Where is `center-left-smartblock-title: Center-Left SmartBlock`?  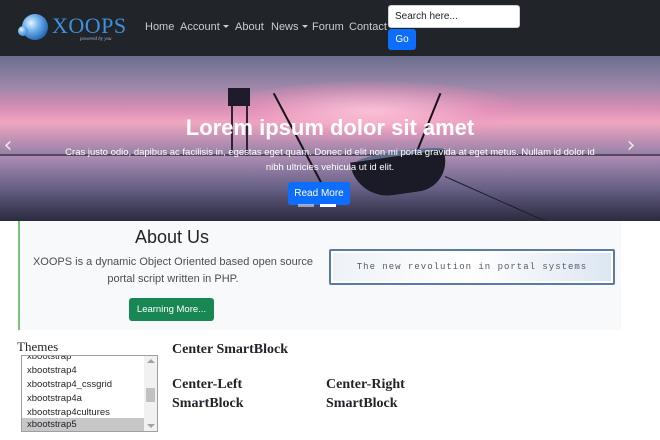 center-left-smartblock-title: Center-Left SmartBlock is located at coordinates (208, 394).